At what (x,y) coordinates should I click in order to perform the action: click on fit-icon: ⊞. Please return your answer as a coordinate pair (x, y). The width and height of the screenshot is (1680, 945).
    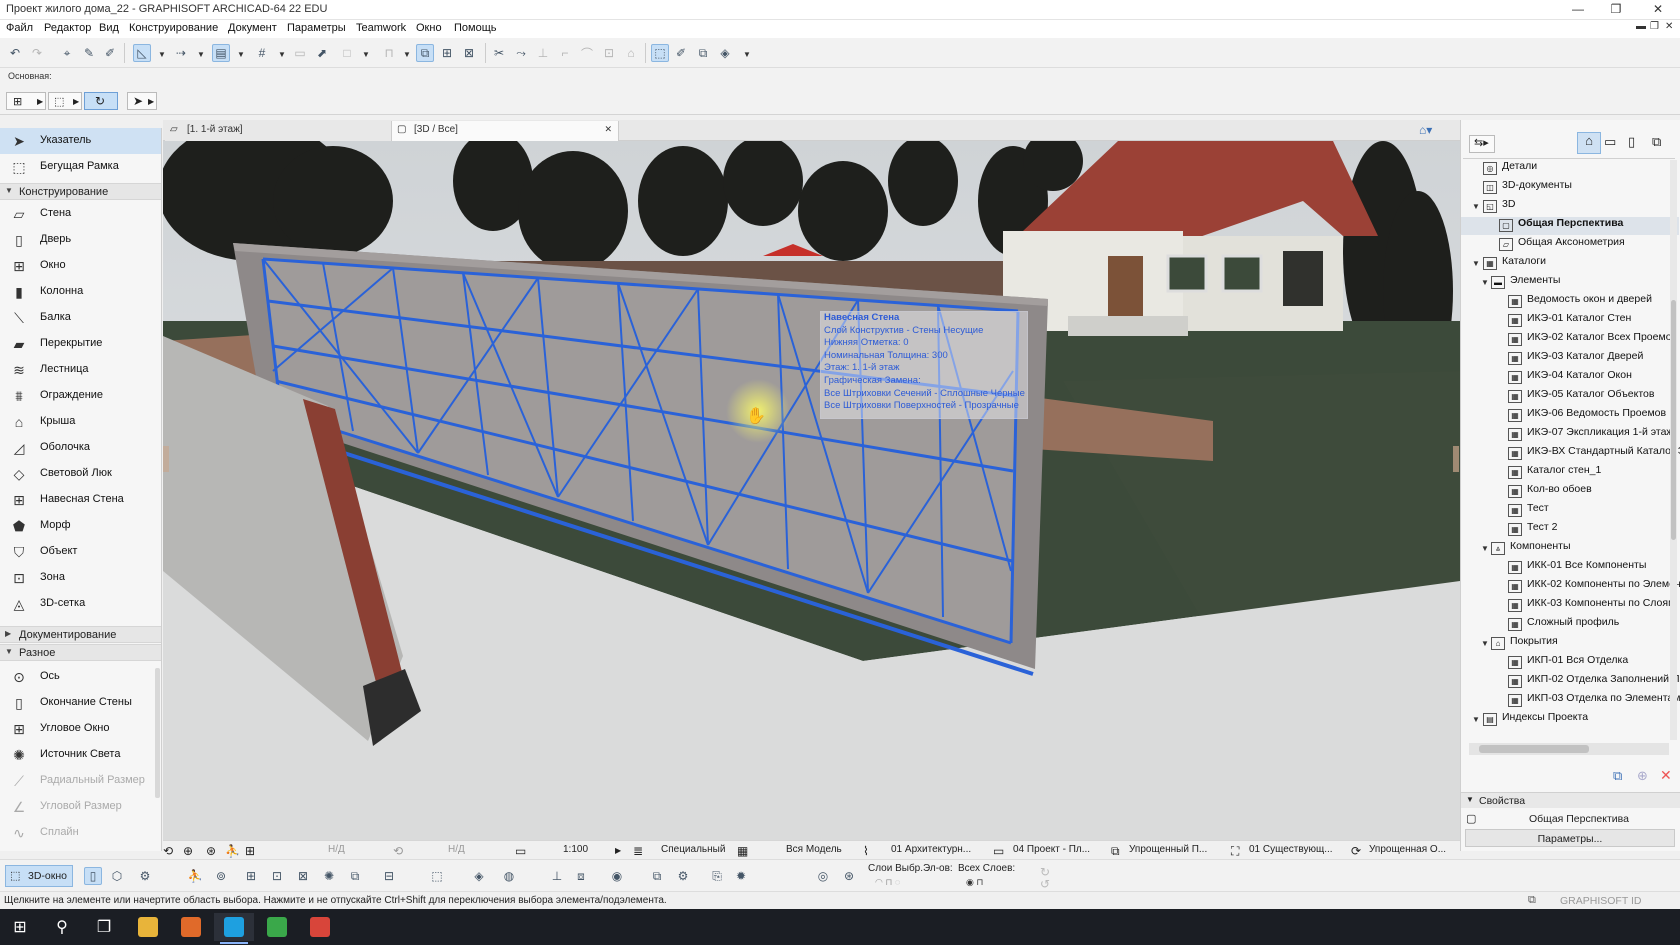
    Looking at the image, I should click on (250, 851).